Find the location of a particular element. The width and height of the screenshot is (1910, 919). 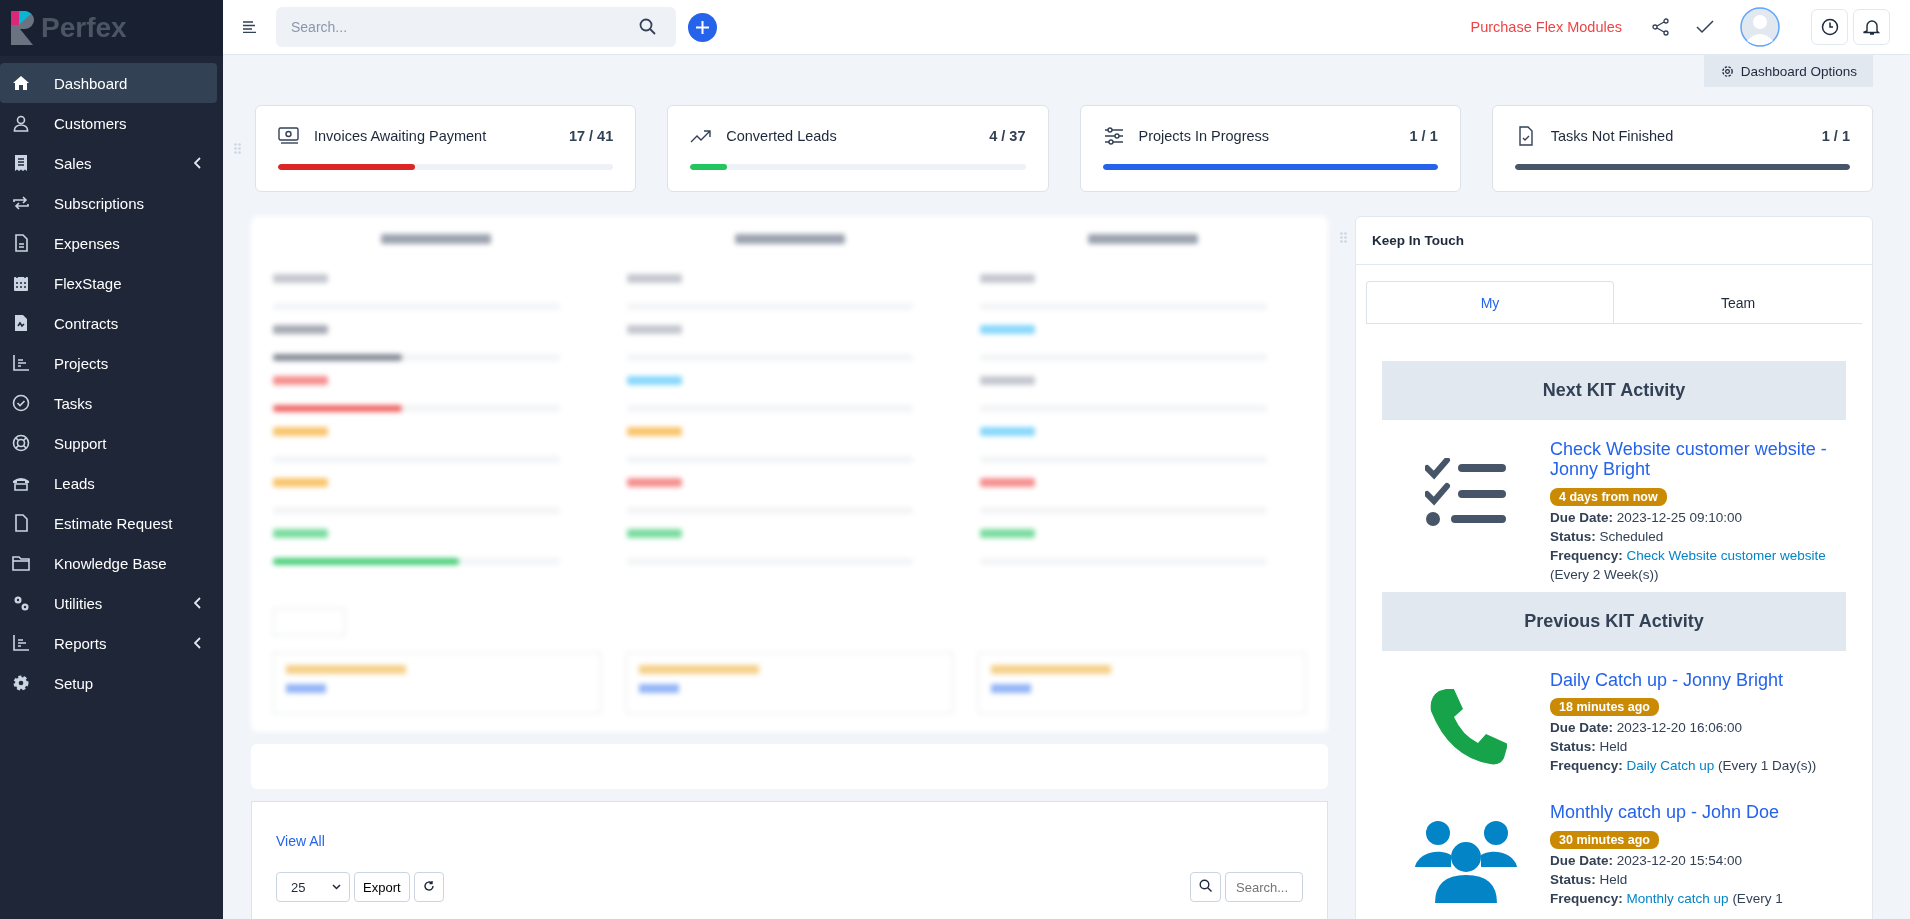

refresh-icon is located at coordinates (428, 885).